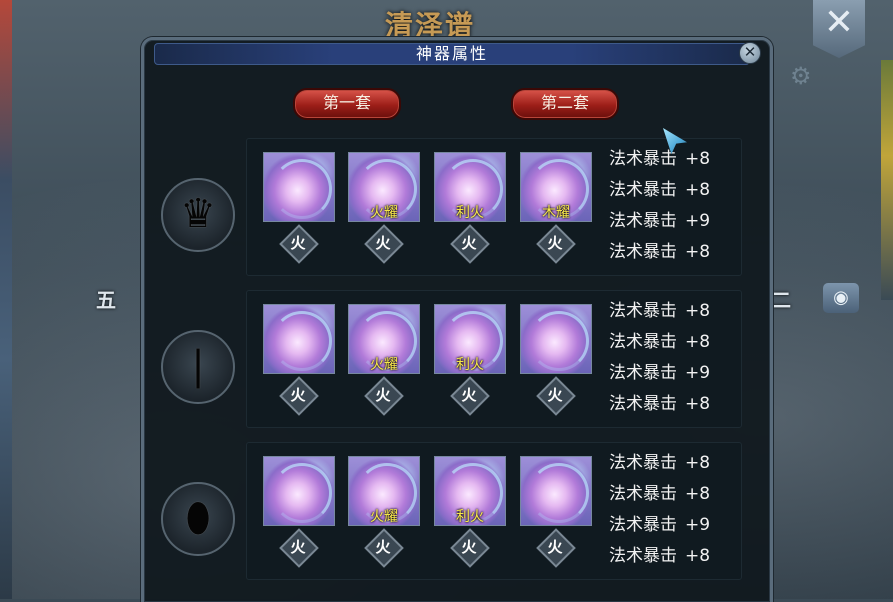  I want to click on close-icon: ✕, so click(750, 53).